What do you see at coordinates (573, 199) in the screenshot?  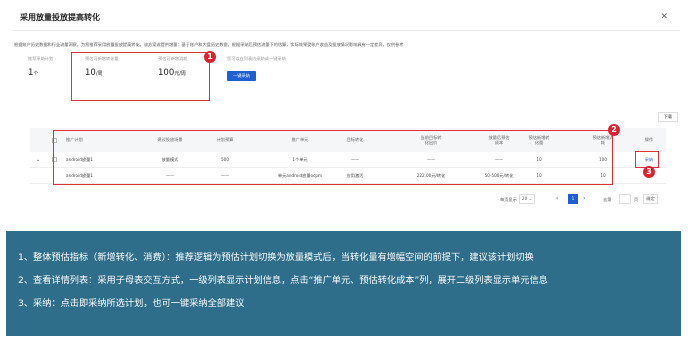 I see `page-1-button: 1` at bounding box center [573, 199].